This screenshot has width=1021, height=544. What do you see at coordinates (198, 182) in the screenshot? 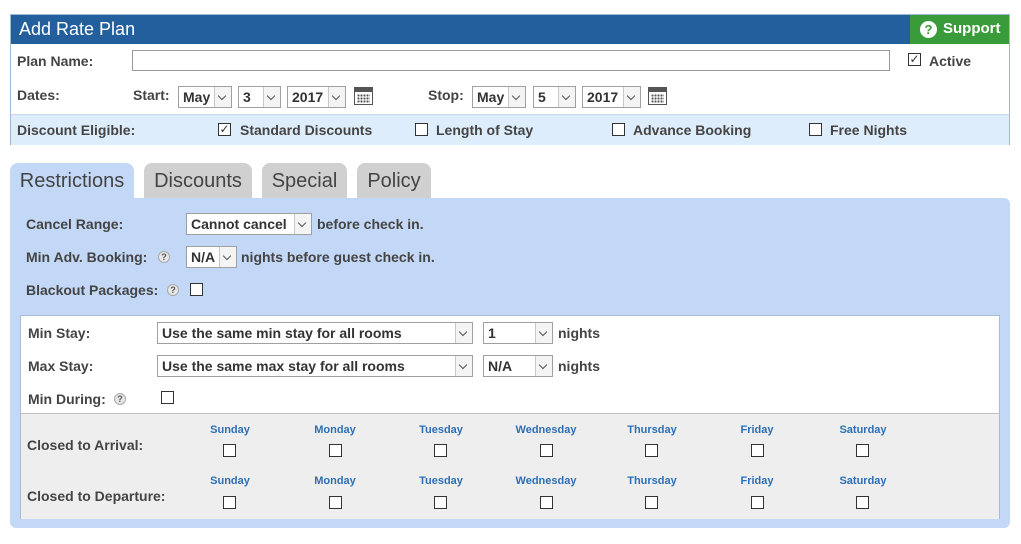
I see `tab-discounts: Discounts` at bounding box center [198, 182].